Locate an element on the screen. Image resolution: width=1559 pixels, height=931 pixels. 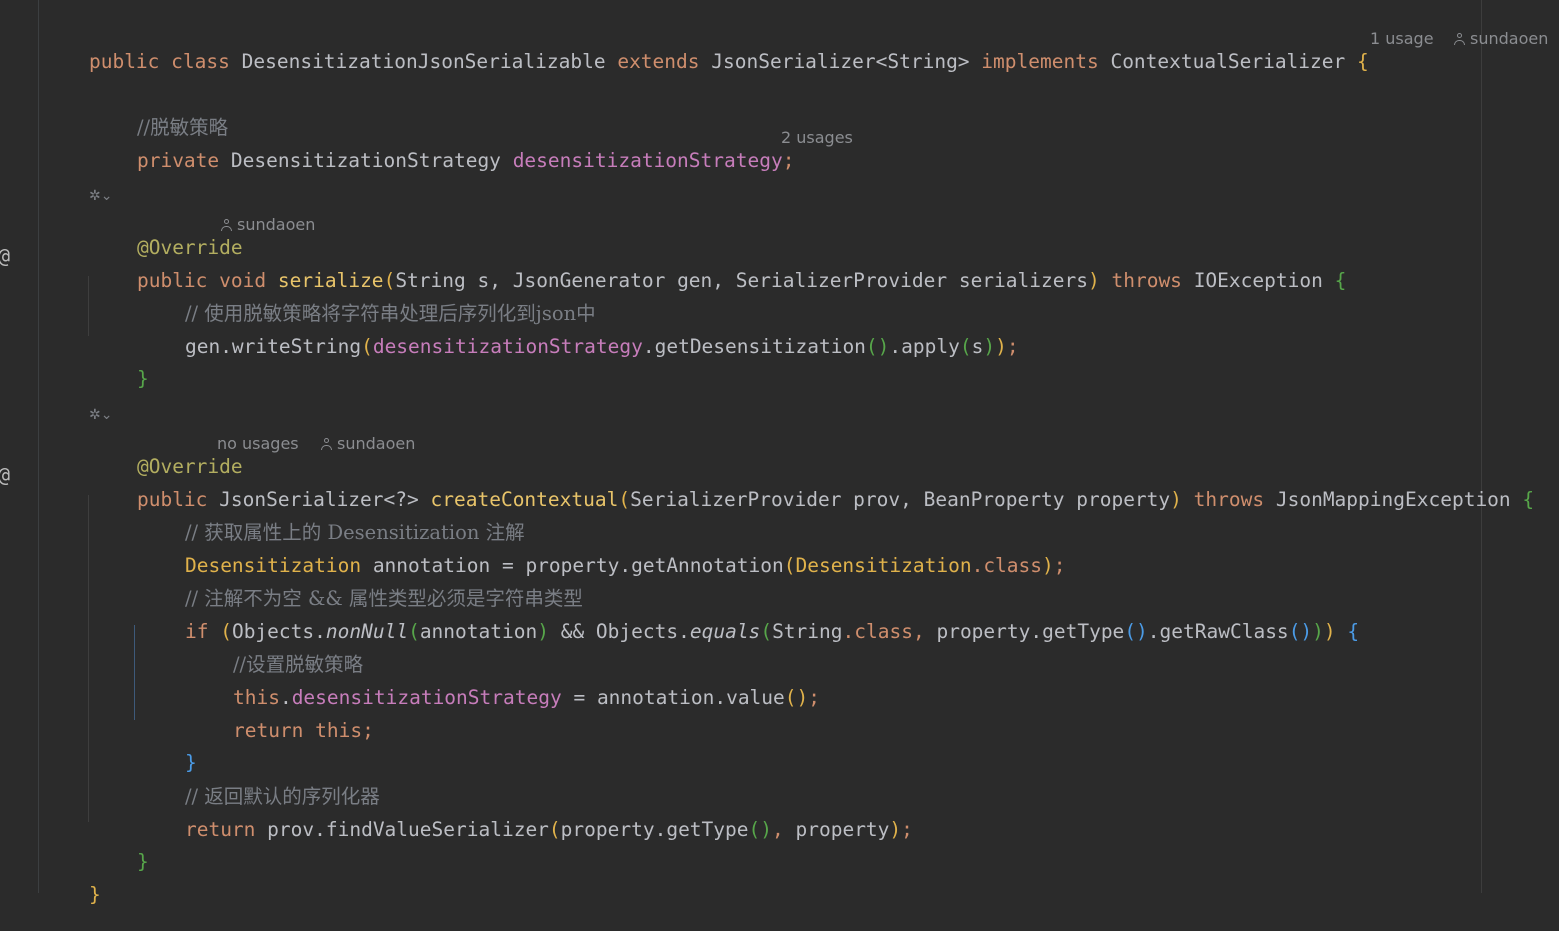
semicolon: ; is located at coordinates (788, 160).